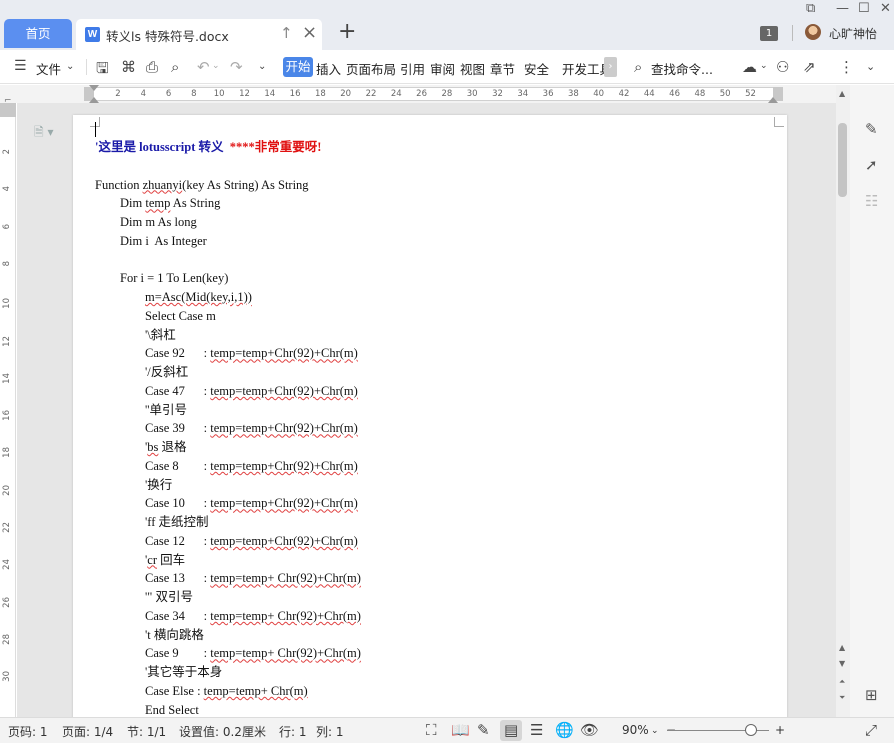  What do you see at coordinates (253, 578) in the screenshot?
I see `document-line: Case 13 : temp=temp+ Chr(92)+Chr(m)` at bounding box center [253, 578].